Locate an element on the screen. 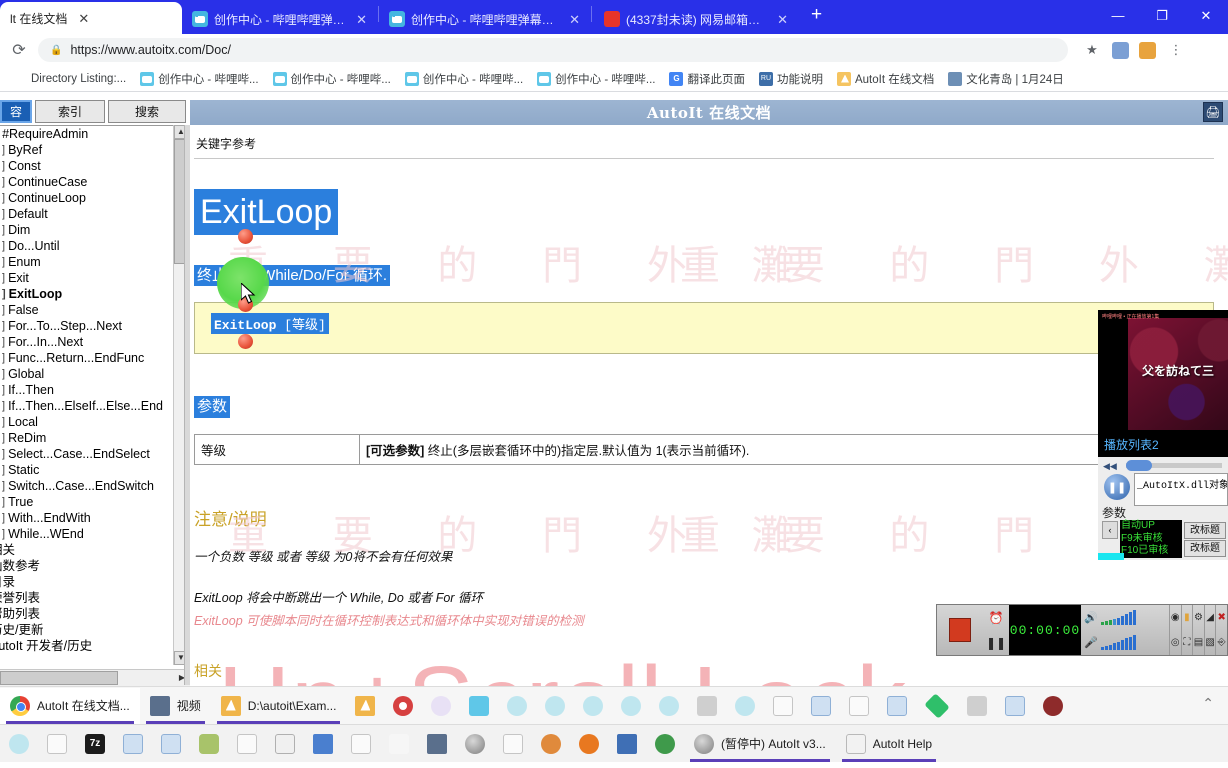  taskbar-item-snake is located at coordinates (209, 744).